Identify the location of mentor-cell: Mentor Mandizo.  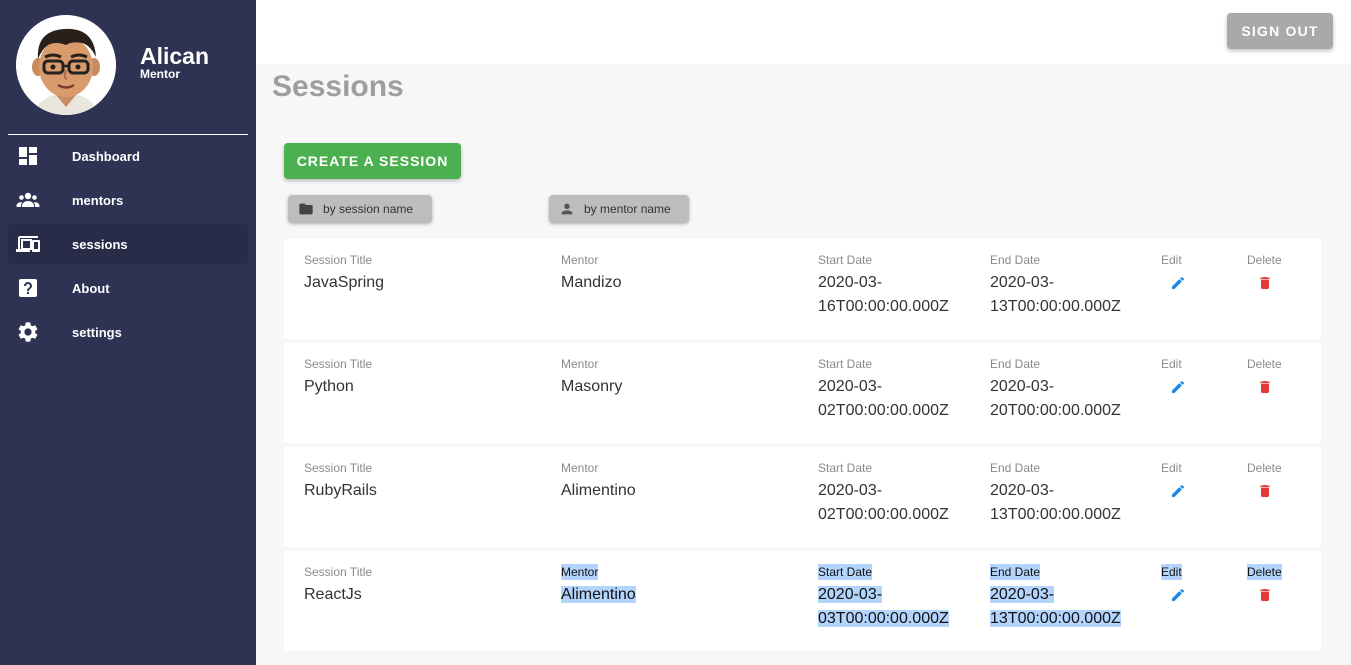
(681, 273).